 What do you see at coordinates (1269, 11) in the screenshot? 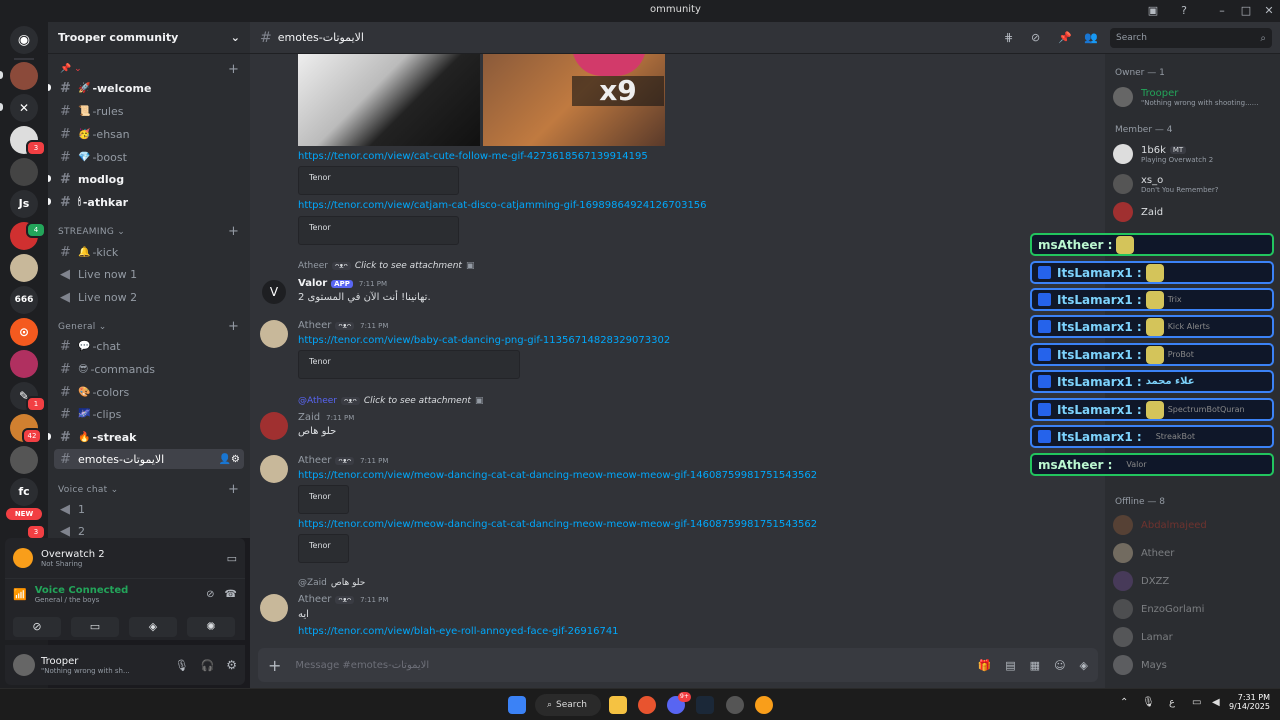
I see `close-icon: ✕` at bounding box center [1269, 11].